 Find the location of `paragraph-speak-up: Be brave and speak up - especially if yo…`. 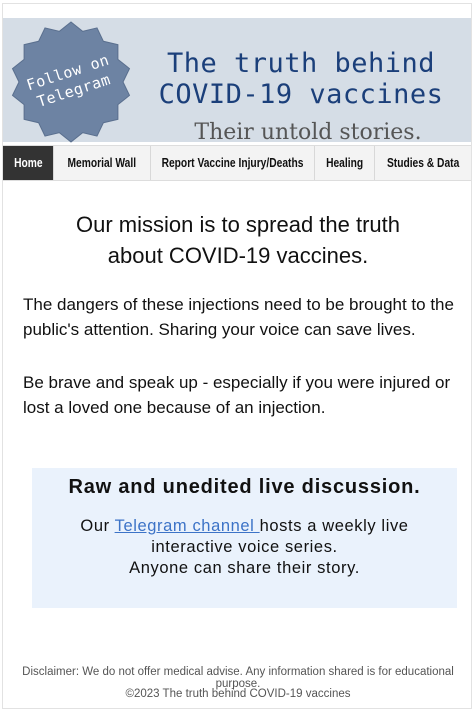

paragraph-speak-up: Be brave and speak up - especially if yo… is located at coordinates (237, 395).